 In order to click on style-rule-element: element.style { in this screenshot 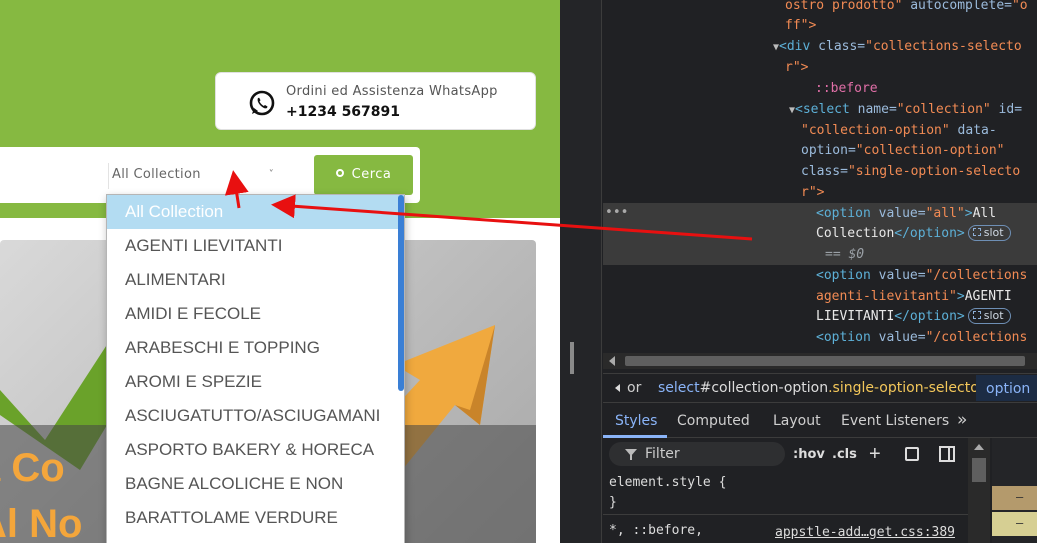, I will do `click(667, 482)`.